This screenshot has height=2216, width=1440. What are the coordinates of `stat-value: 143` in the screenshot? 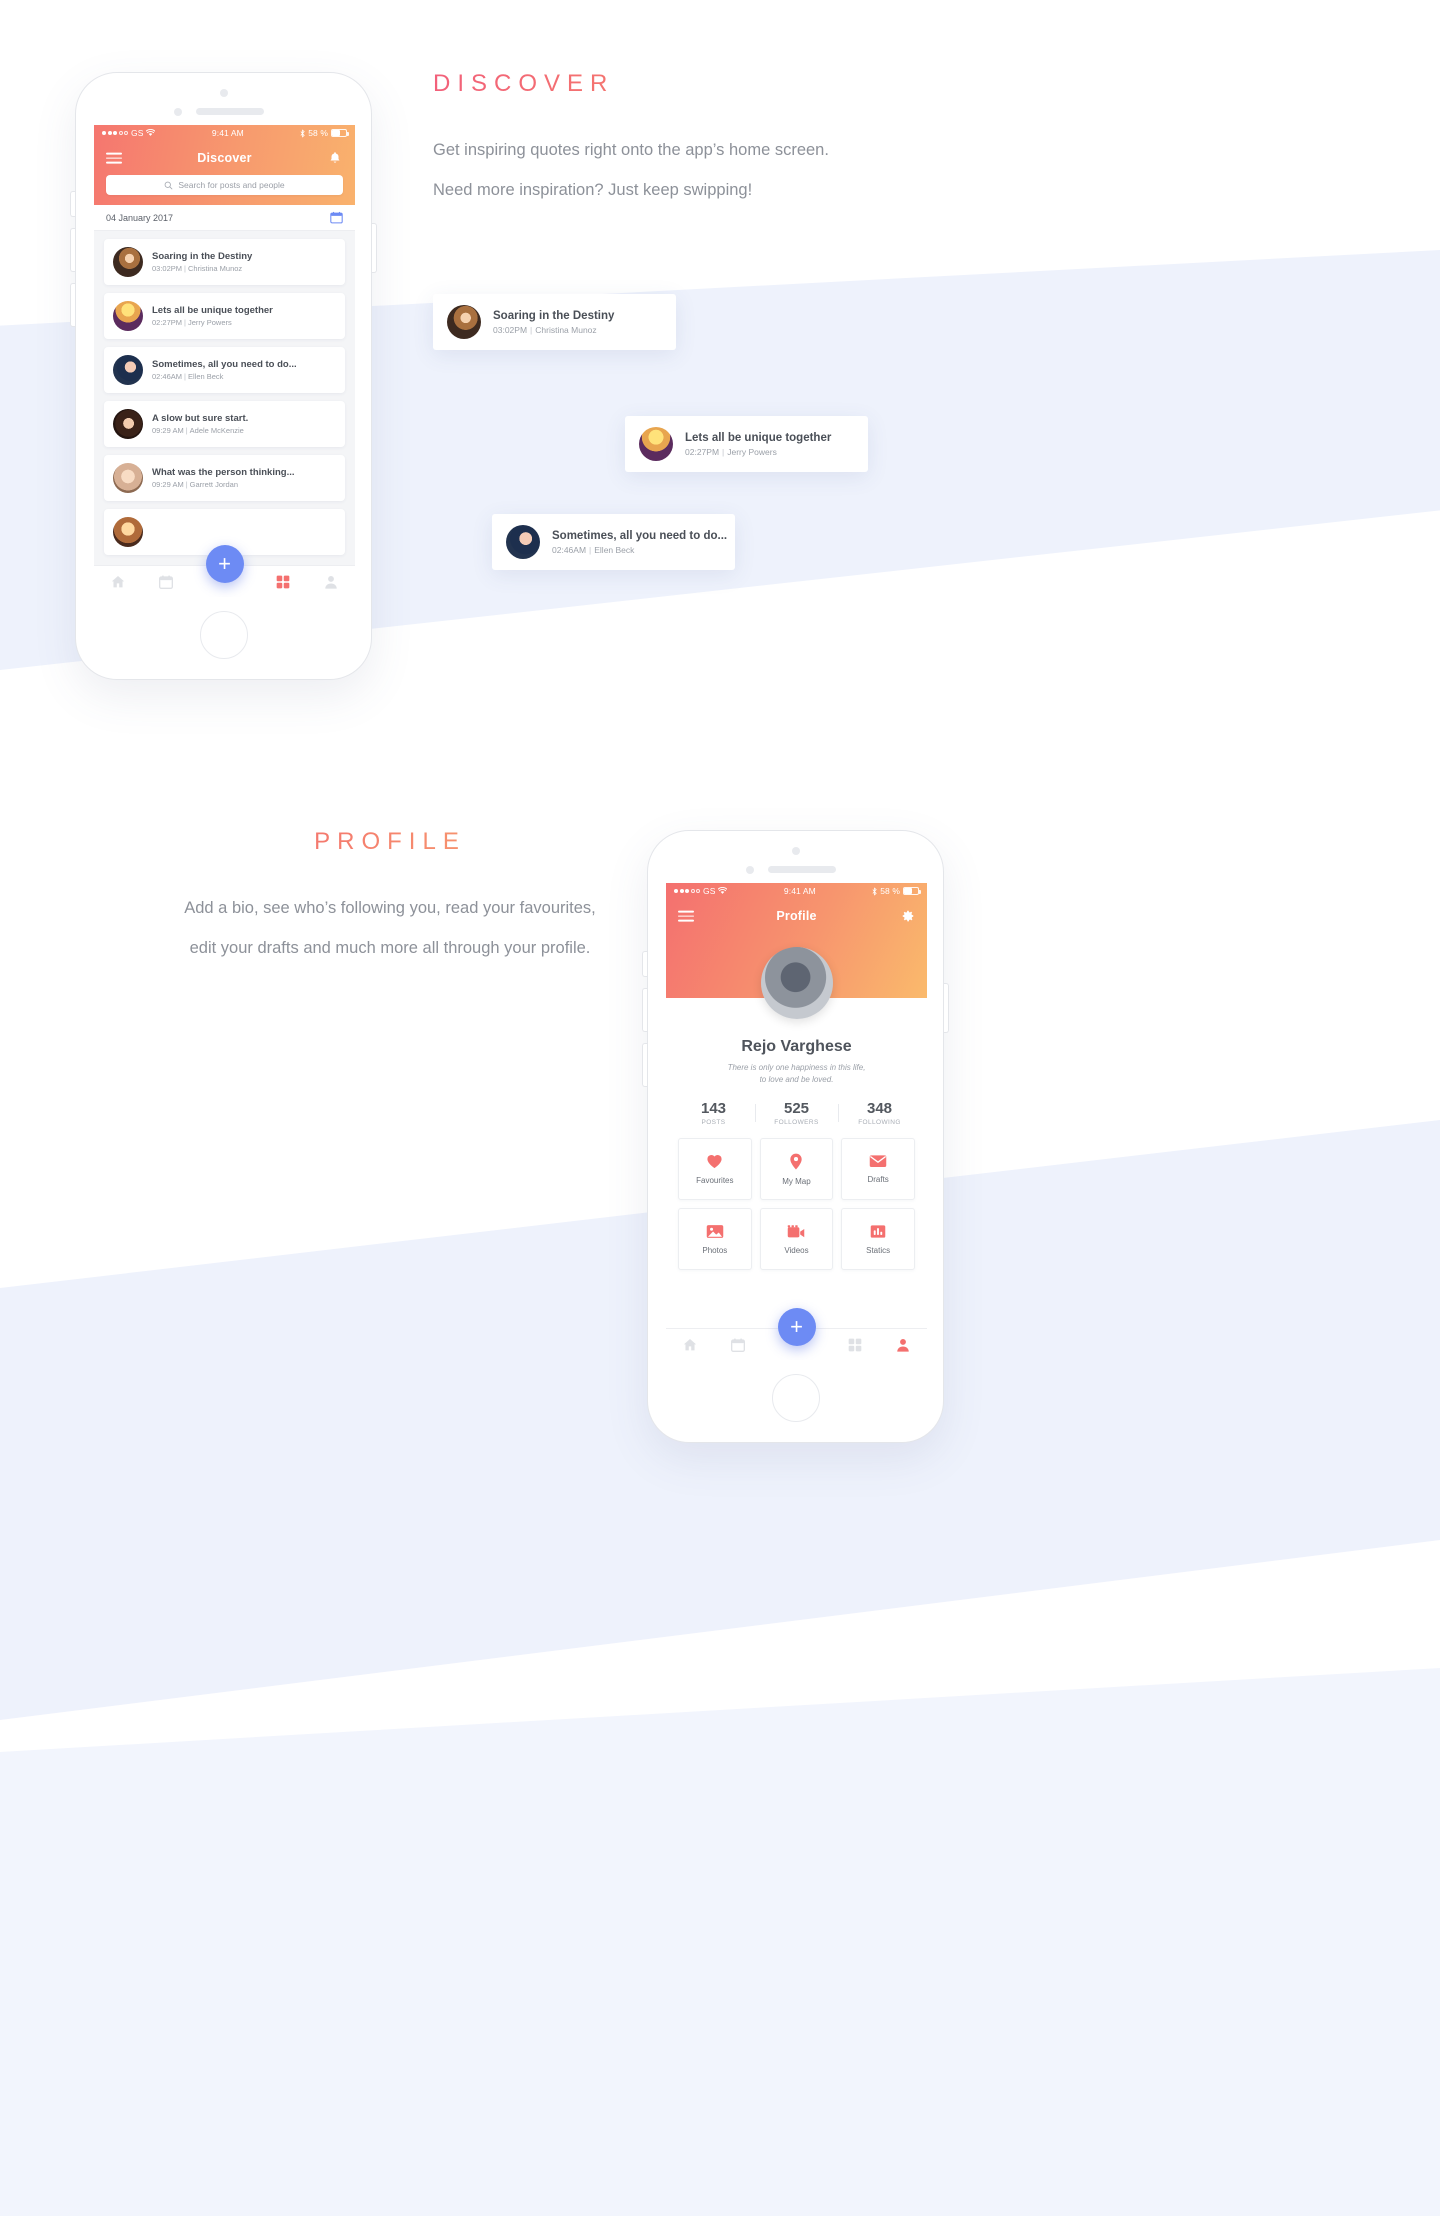 It's located at (713, 1108).